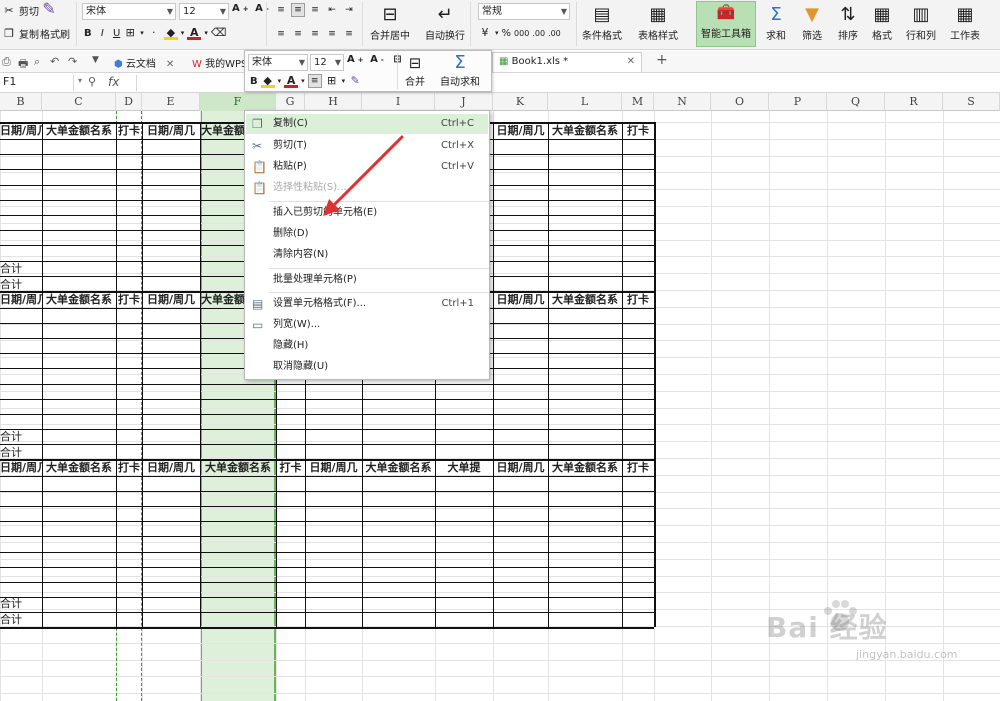 The width and height of the screenshot is (1000, 701). What do you see at coordinates (740, 102) in the screenshot?
I see `column-header: O` at bounding box center [740, 102].